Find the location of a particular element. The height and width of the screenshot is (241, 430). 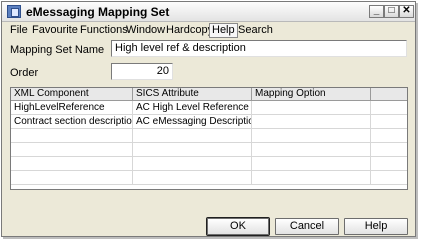

menu-file: File is located at coordinates (19, 30).